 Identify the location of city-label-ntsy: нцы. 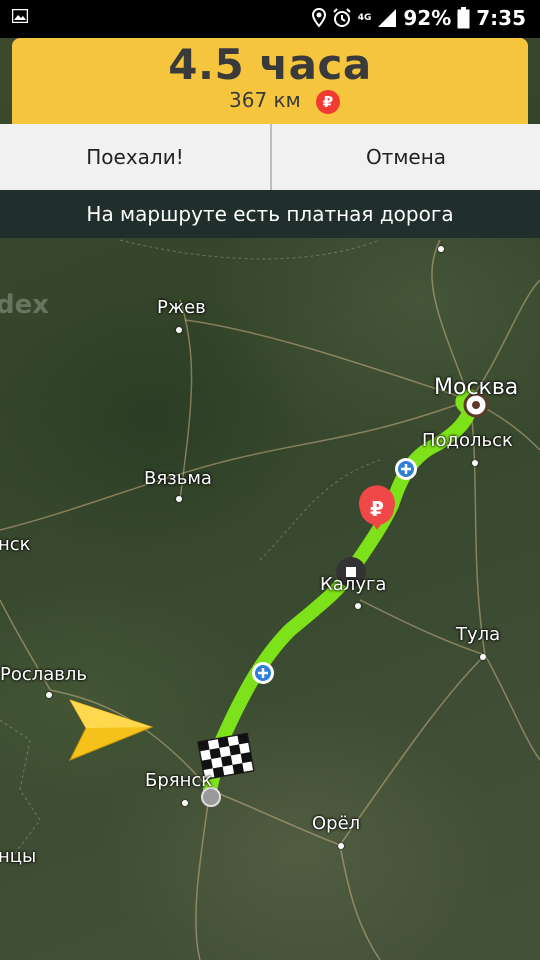
(18, 856).